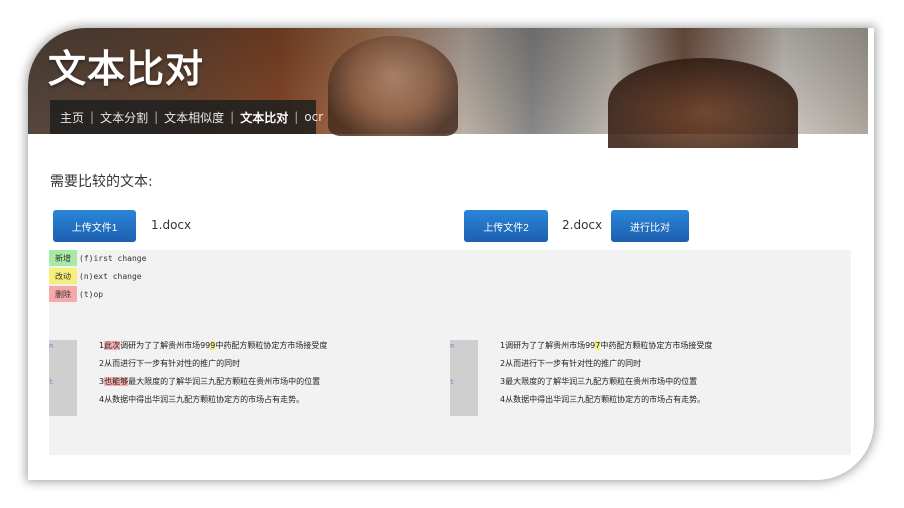 The width and height of the screenshot is (904, 508). I want to click on legend-deleted-tag: 删除, so click(63, 294).